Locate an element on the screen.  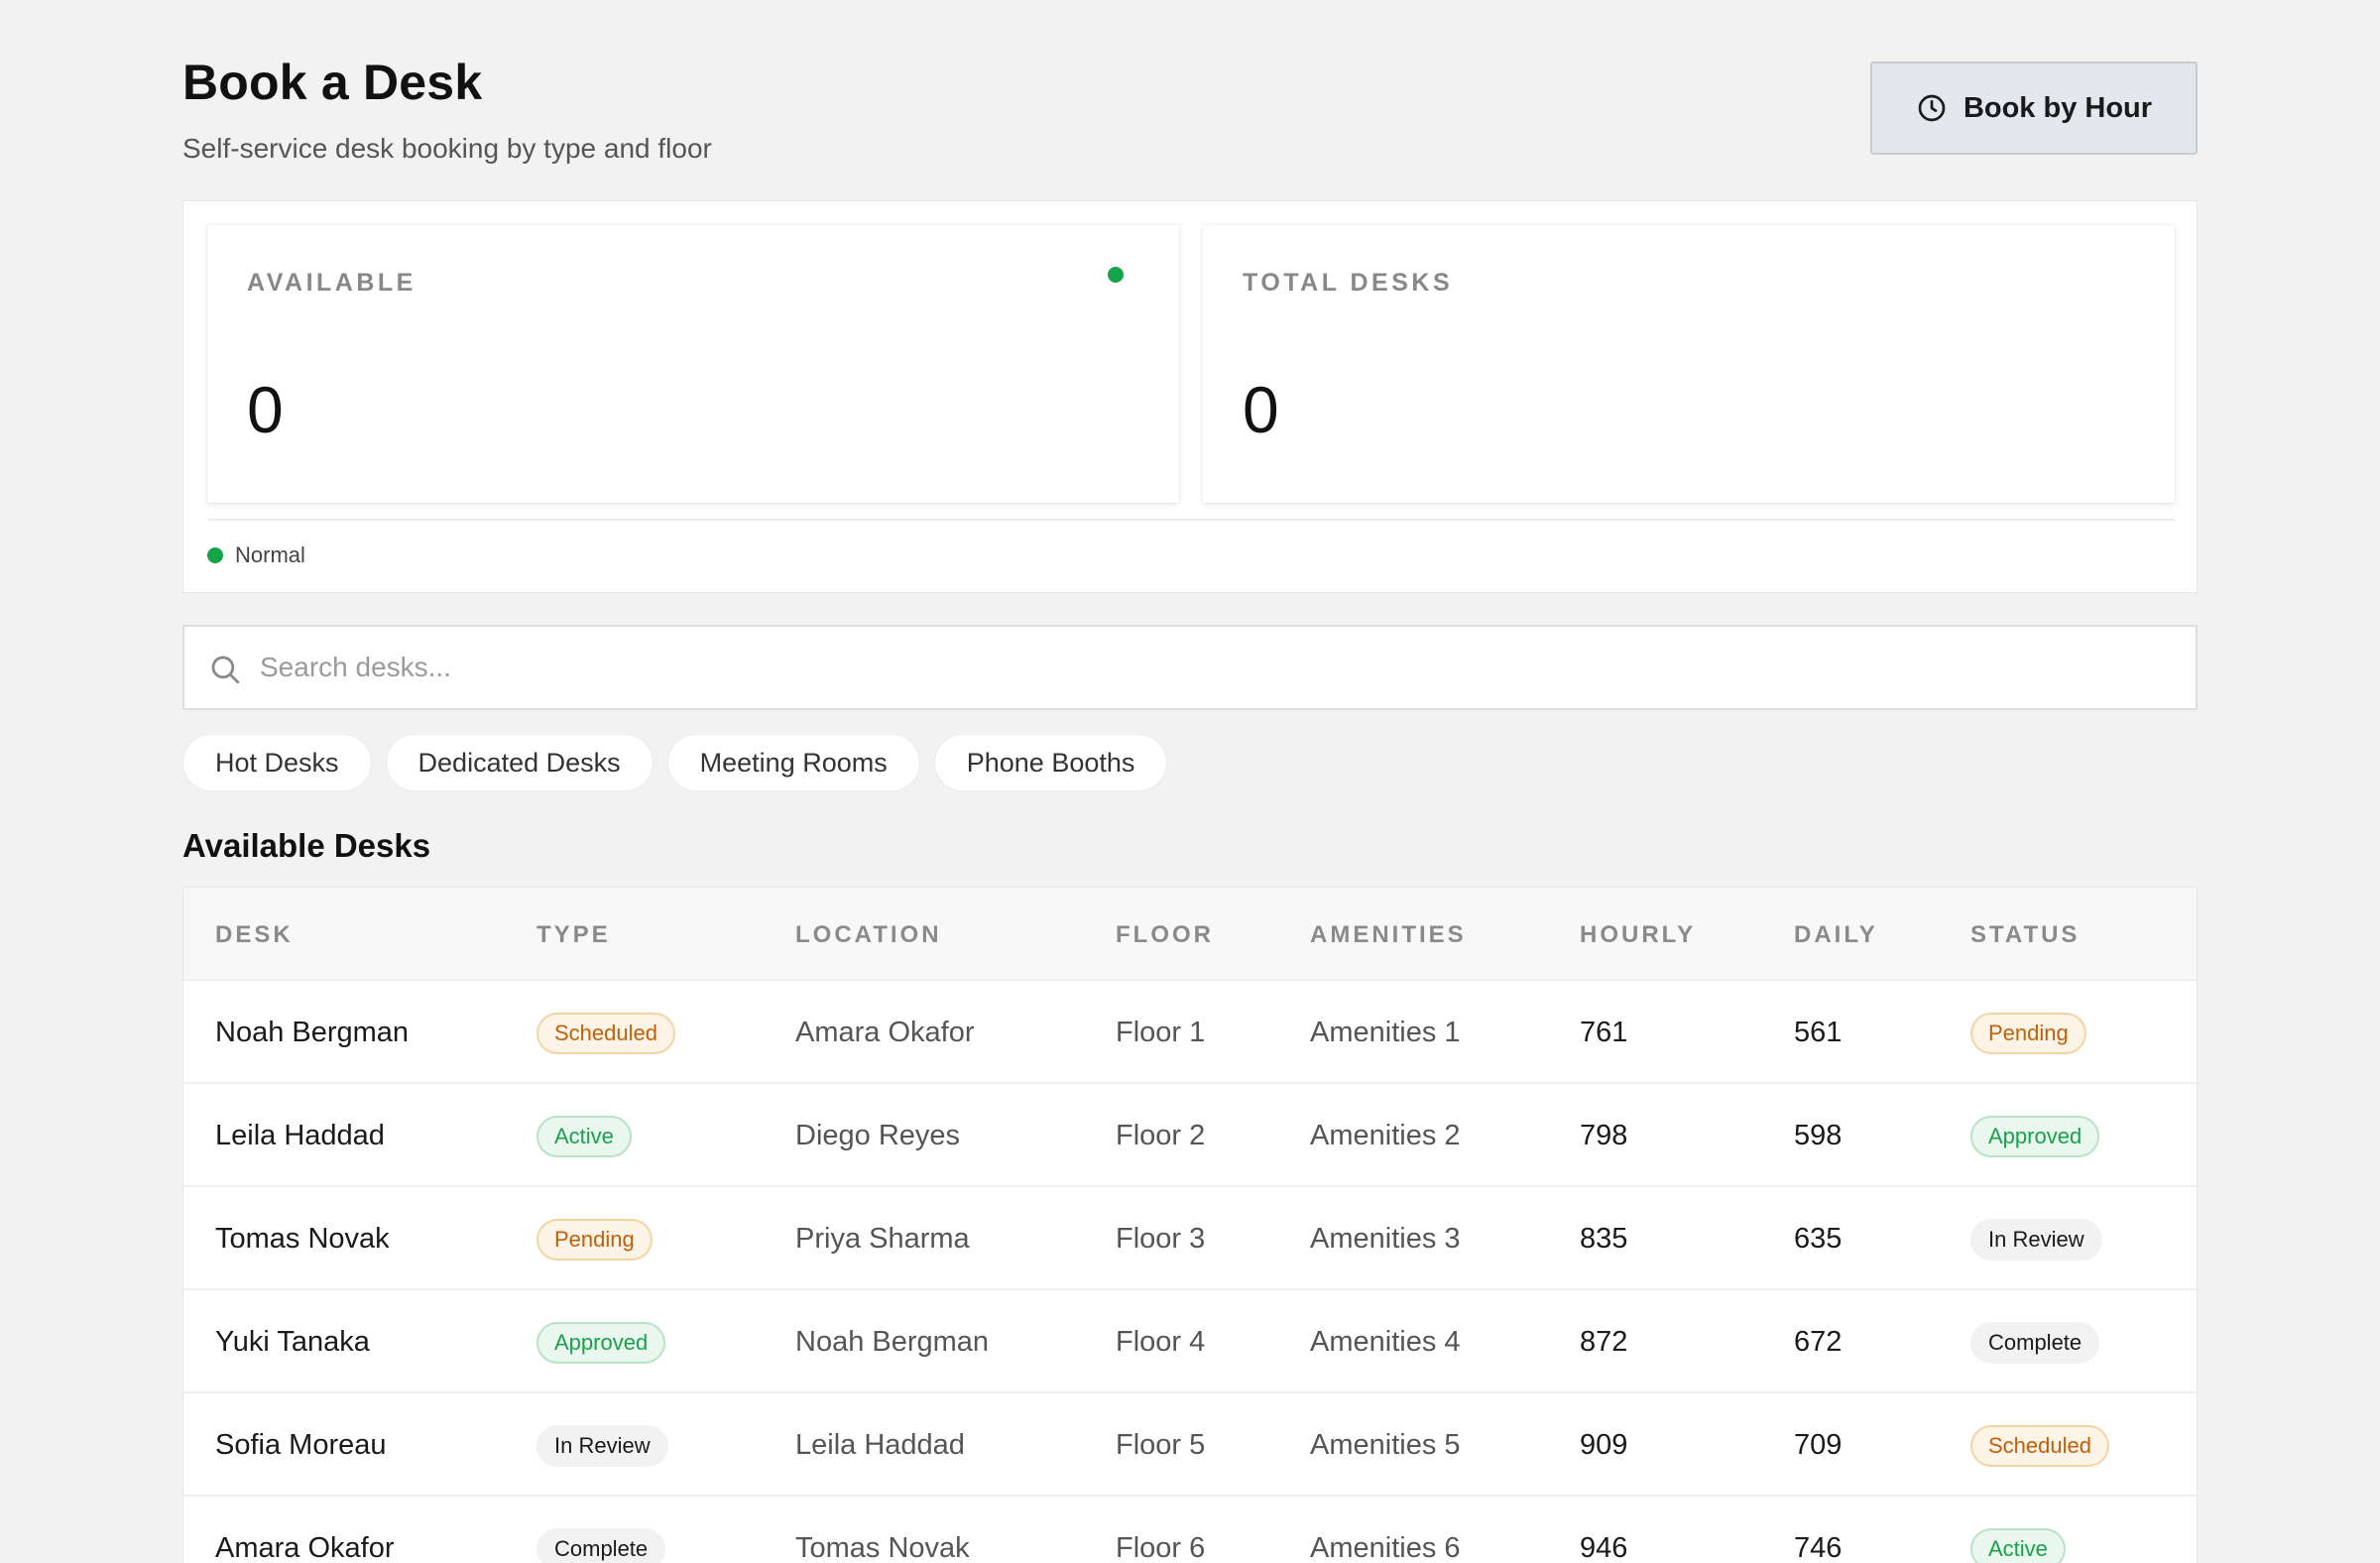
search-input is located at coordinates (1202, 667).